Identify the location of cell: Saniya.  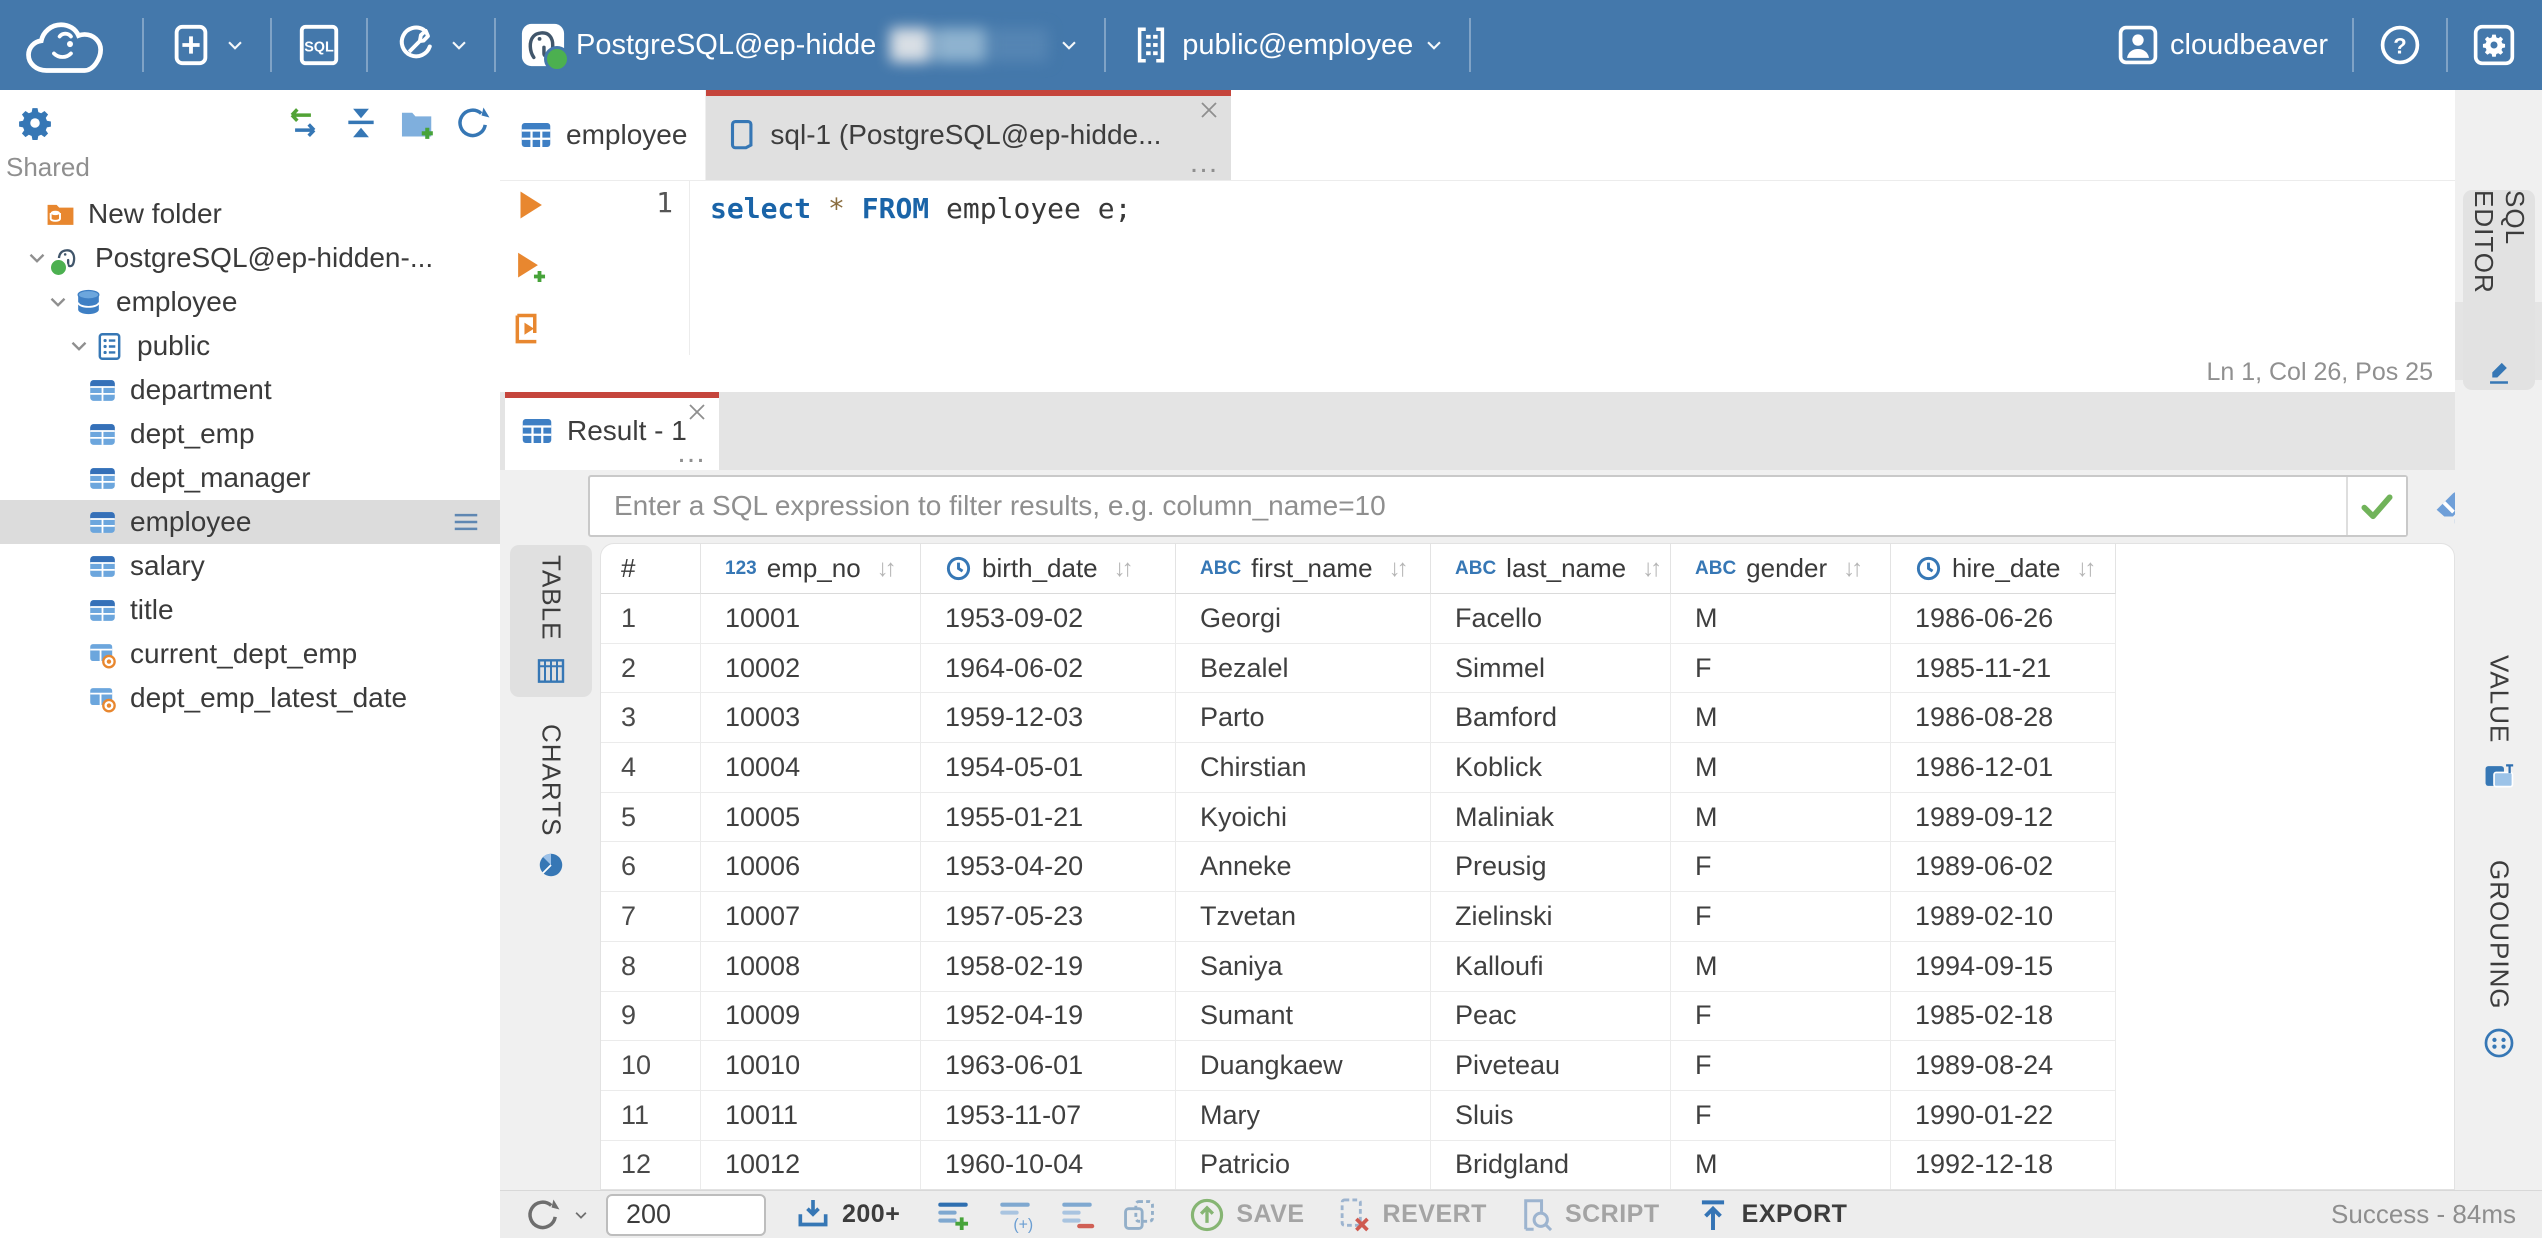
(1303, 966).